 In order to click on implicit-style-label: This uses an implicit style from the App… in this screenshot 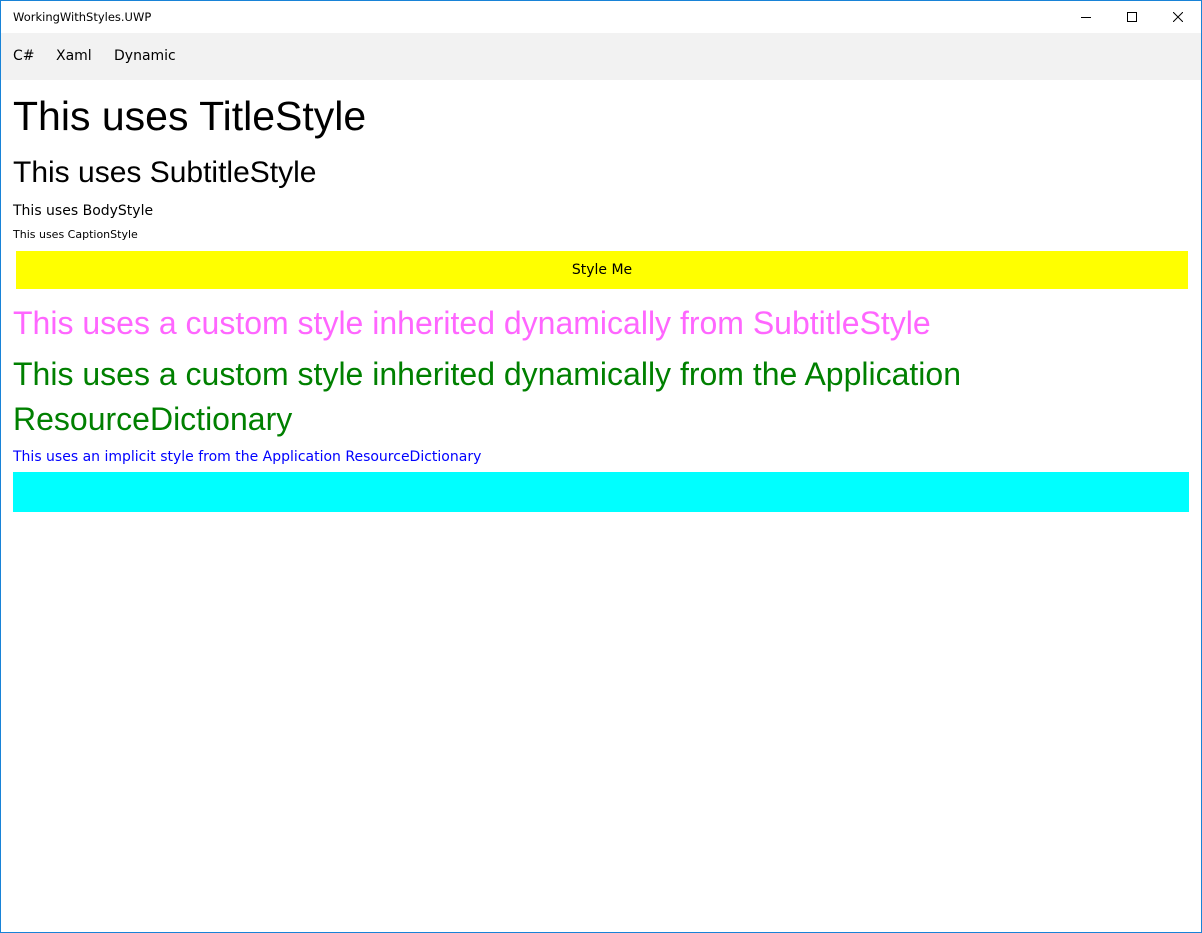, I will do `click(247, 457)`.